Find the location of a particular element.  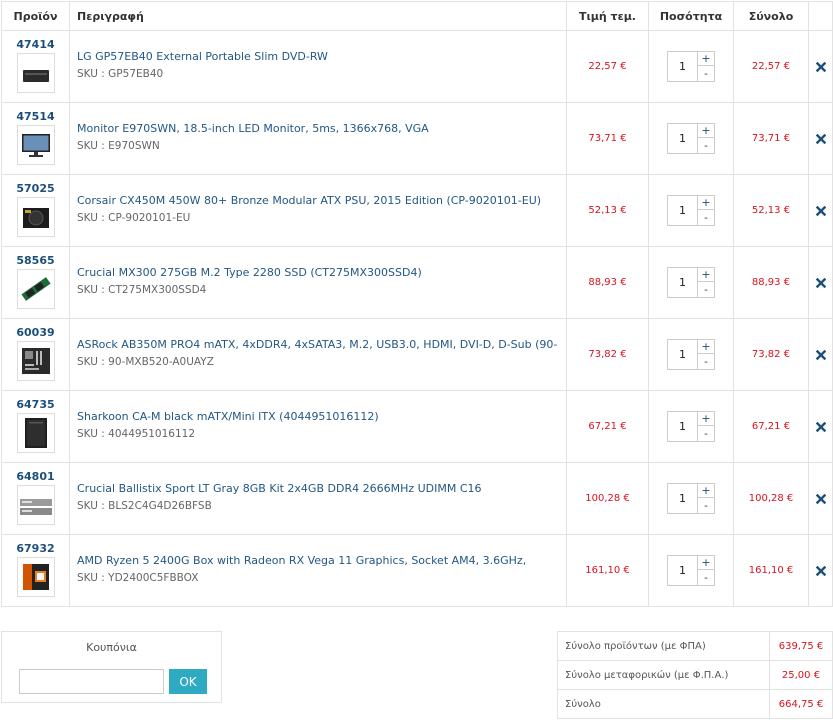

product-thumbnail-monitor is located at coordinates (36, 145).